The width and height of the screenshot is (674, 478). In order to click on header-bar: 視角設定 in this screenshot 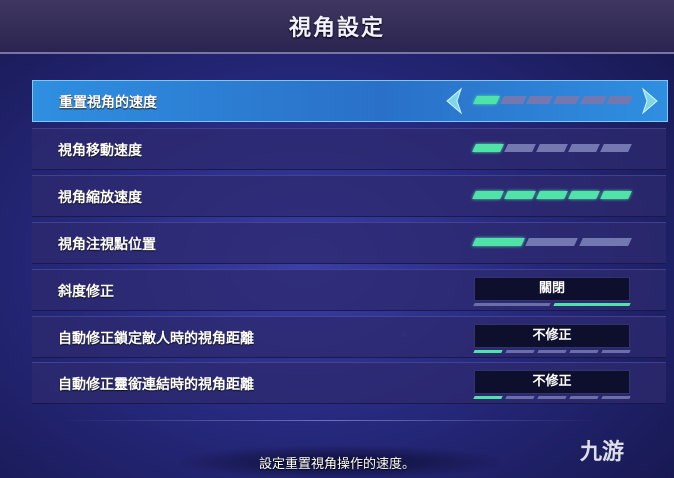, I will do `click(337, 27)`.